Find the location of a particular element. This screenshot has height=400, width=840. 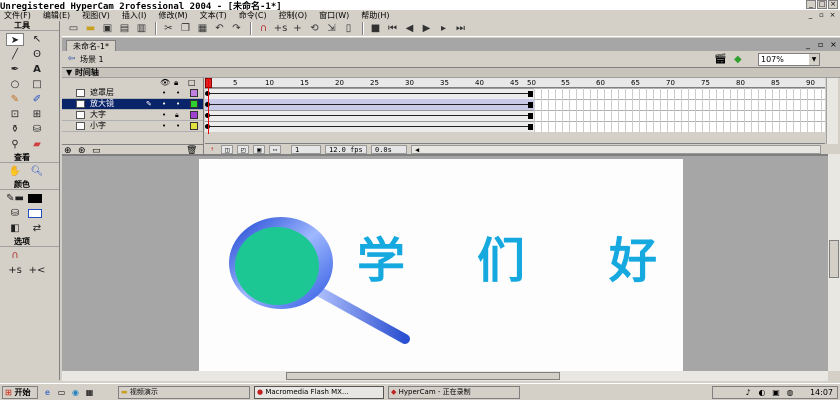

black-white-icon: ◧ is located at coordinates (15, 228).